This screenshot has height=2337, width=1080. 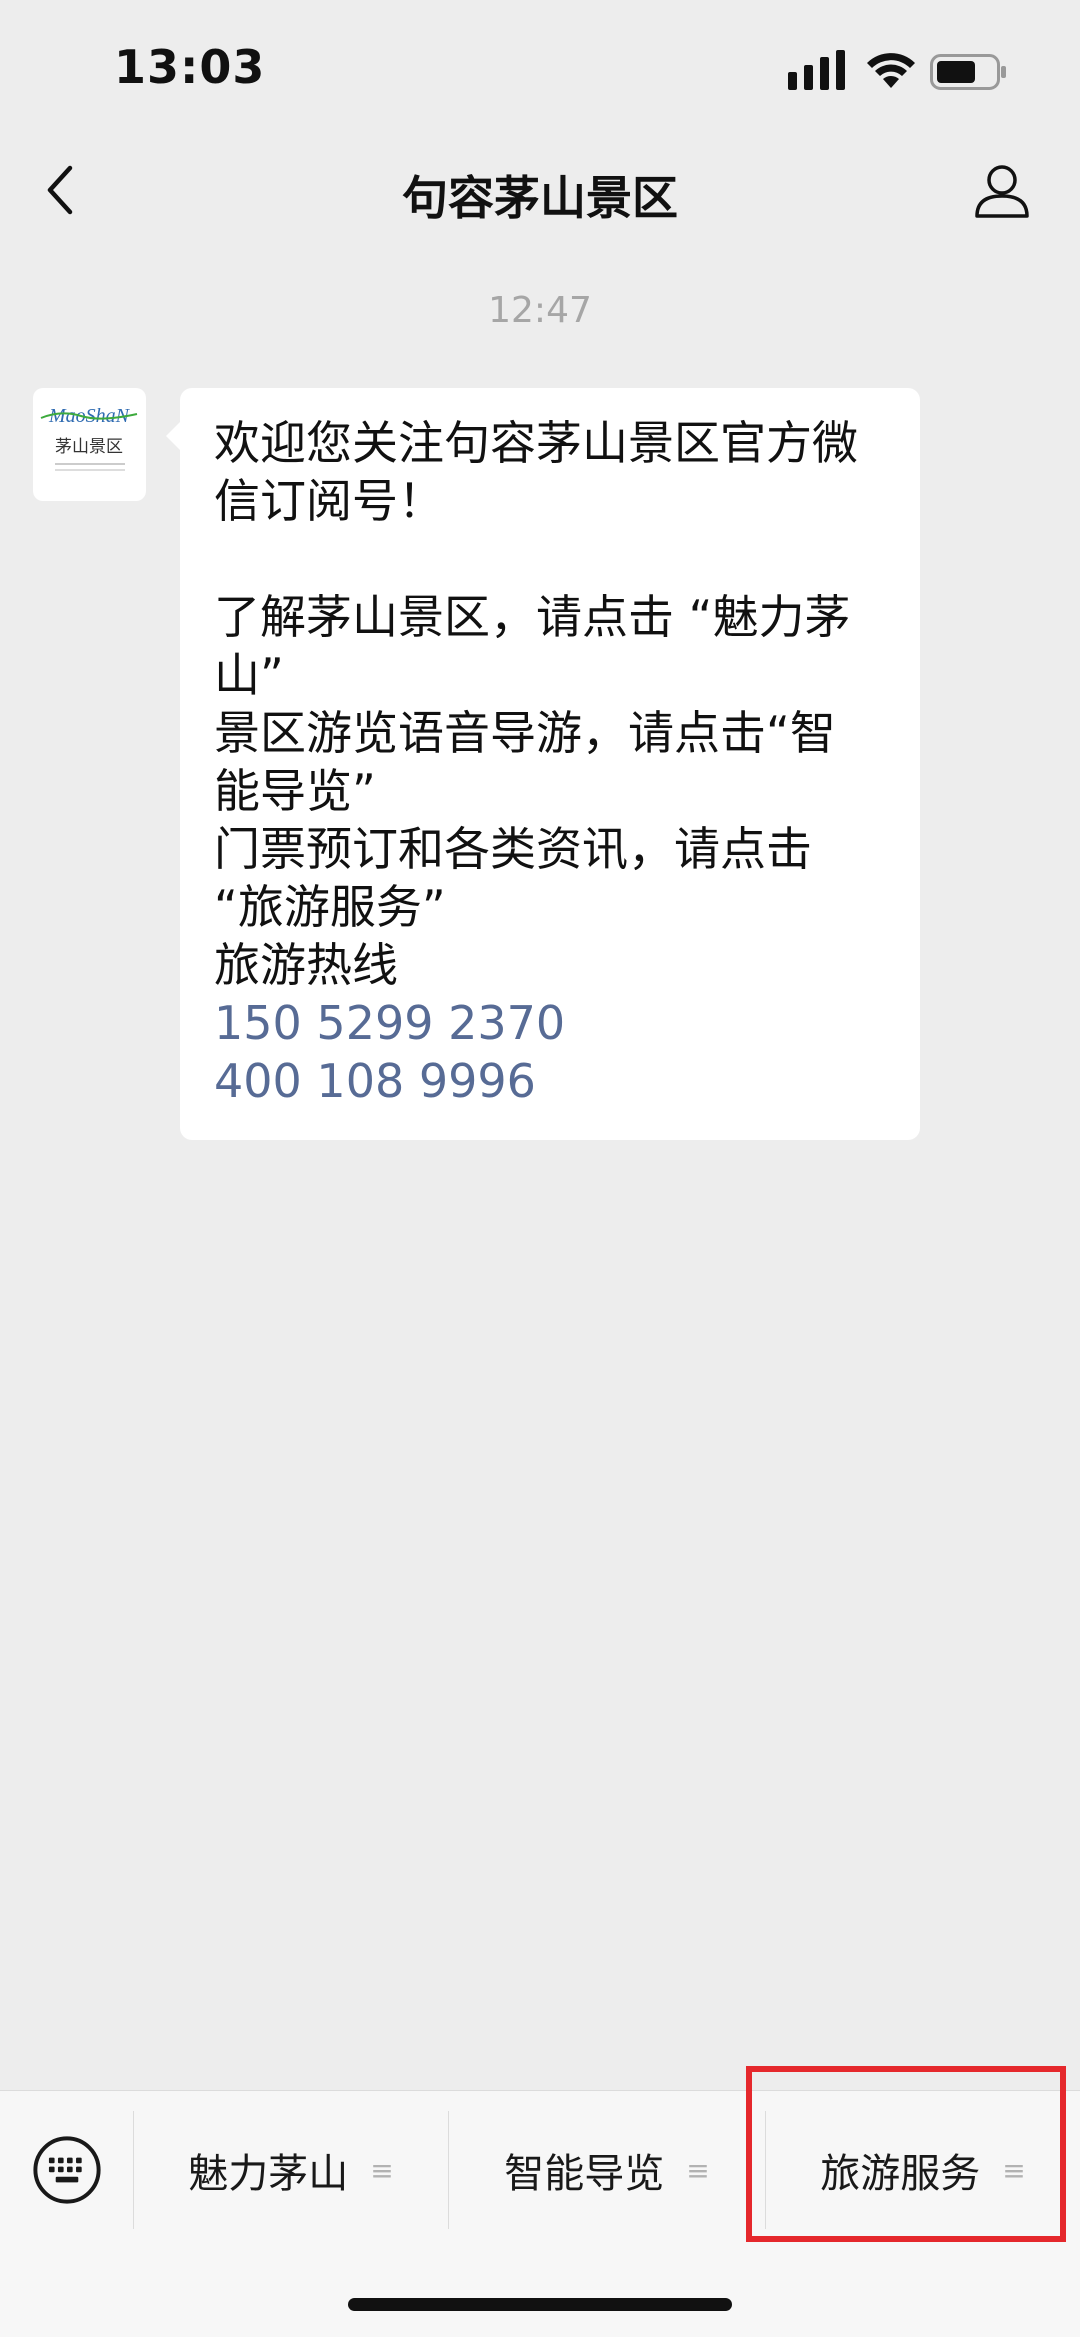 What do you see at coordinates (89, 416) in the screenshot?
I see `logo-text: MaoShaN` at bounding box center [89, 416].